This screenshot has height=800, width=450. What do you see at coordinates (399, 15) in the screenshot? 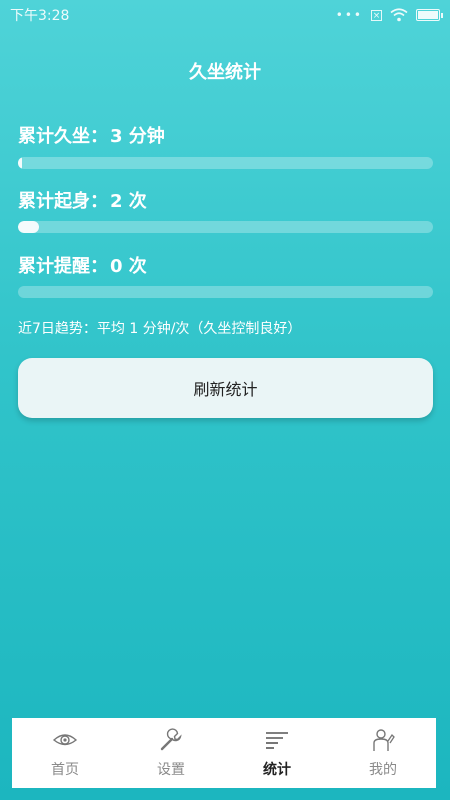
I see `wifi-icon` at bounding box center [399, 15].